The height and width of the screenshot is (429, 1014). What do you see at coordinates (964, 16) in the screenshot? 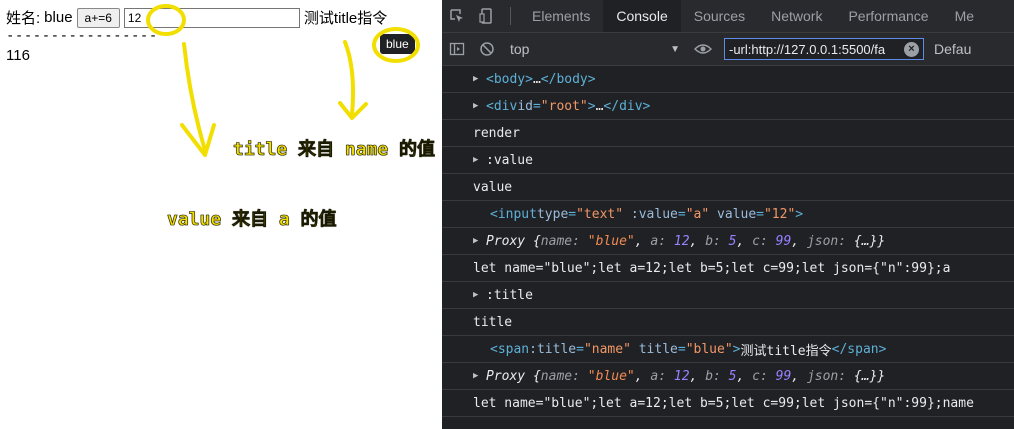
I see `tab-more: Me` at bounding box center [964, 16].